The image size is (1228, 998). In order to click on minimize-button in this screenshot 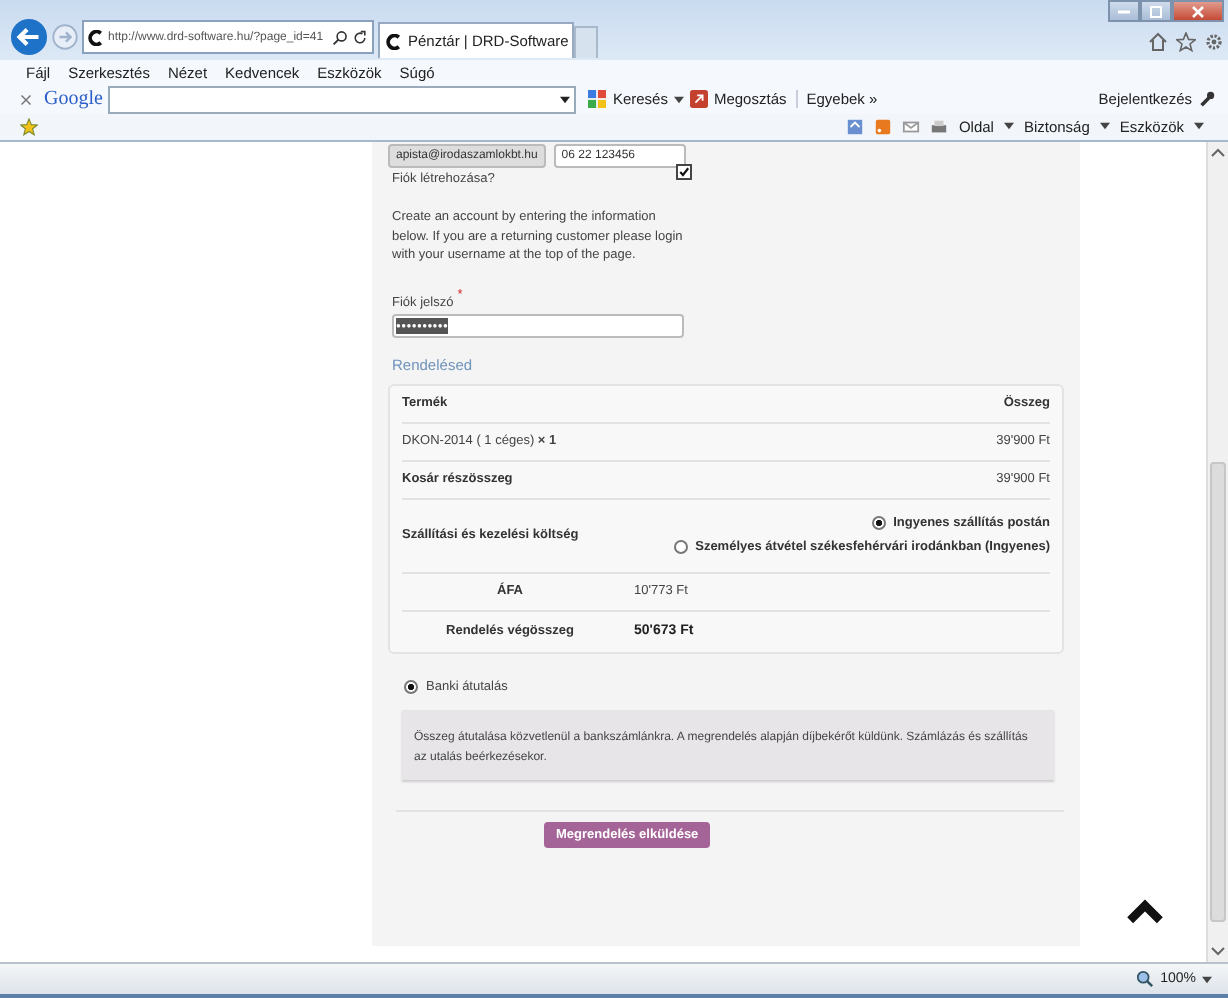, I will do `click(1124, 11)`.